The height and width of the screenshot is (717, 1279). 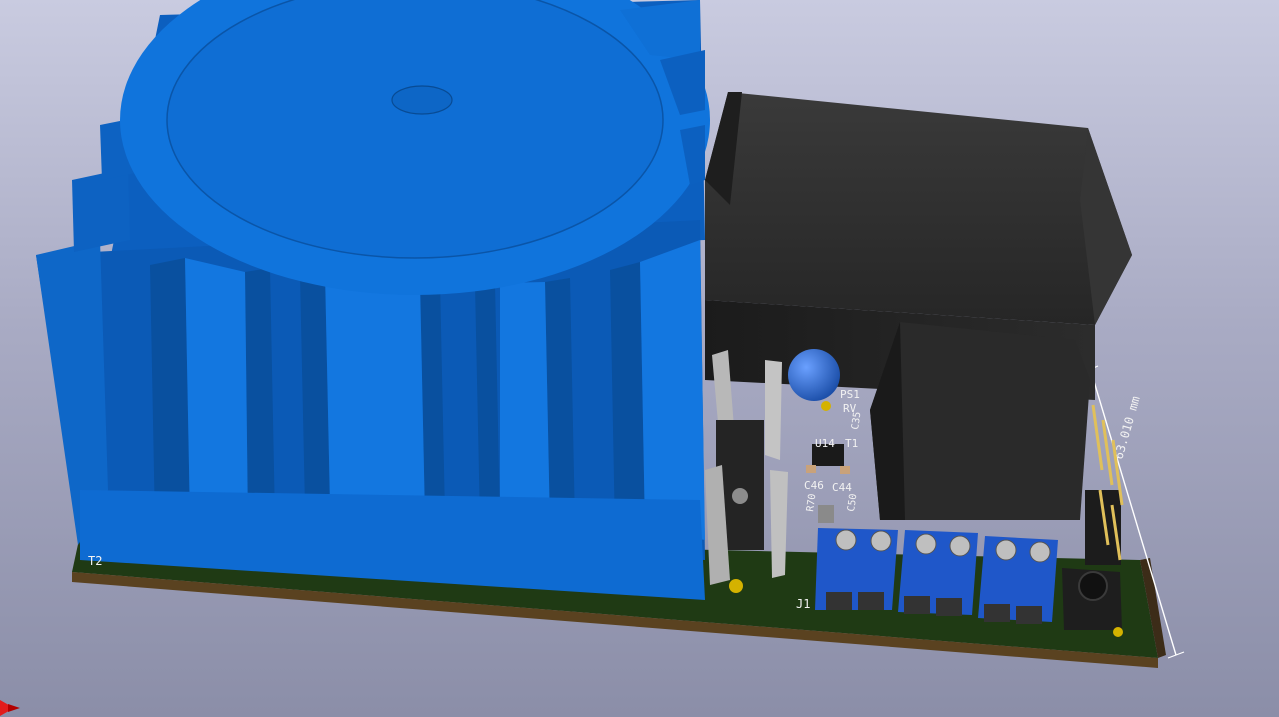 I want to click on label-c35: C35, so click(x=856, y=420).